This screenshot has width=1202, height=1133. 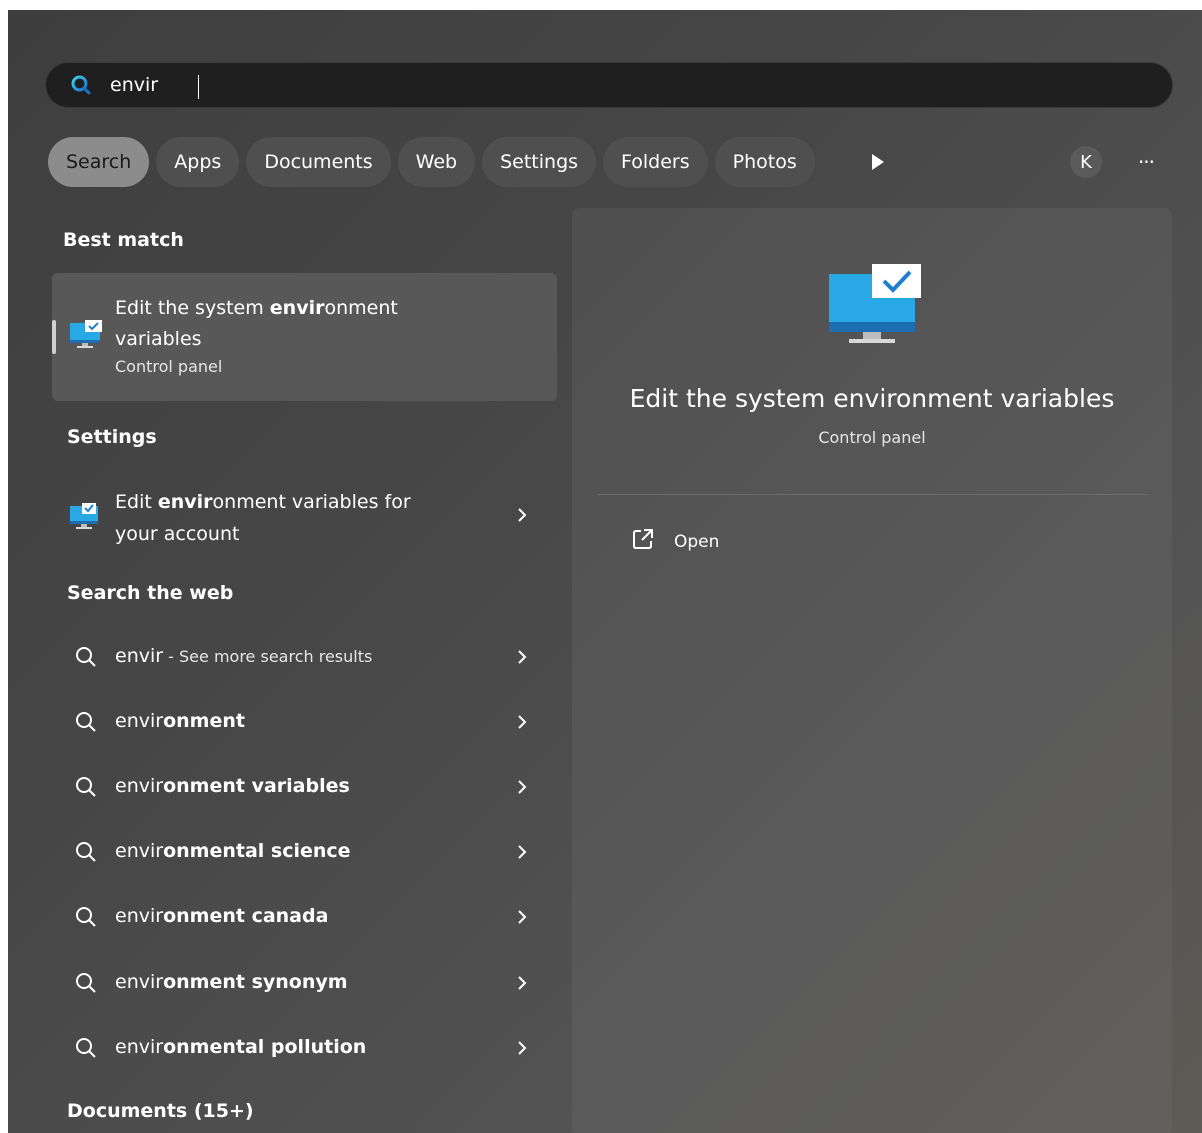 I want to click on detail-title: Edit the system environment variables, so click(x=872, y=398).